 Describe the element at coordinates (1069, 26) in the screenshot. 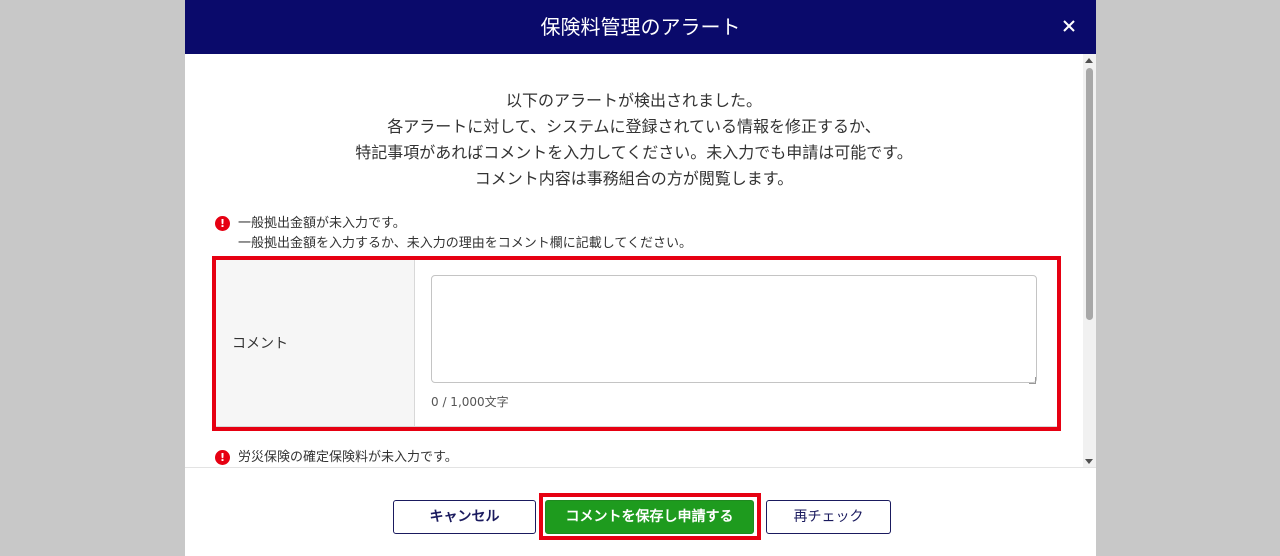

I see `close-icon` at that location.